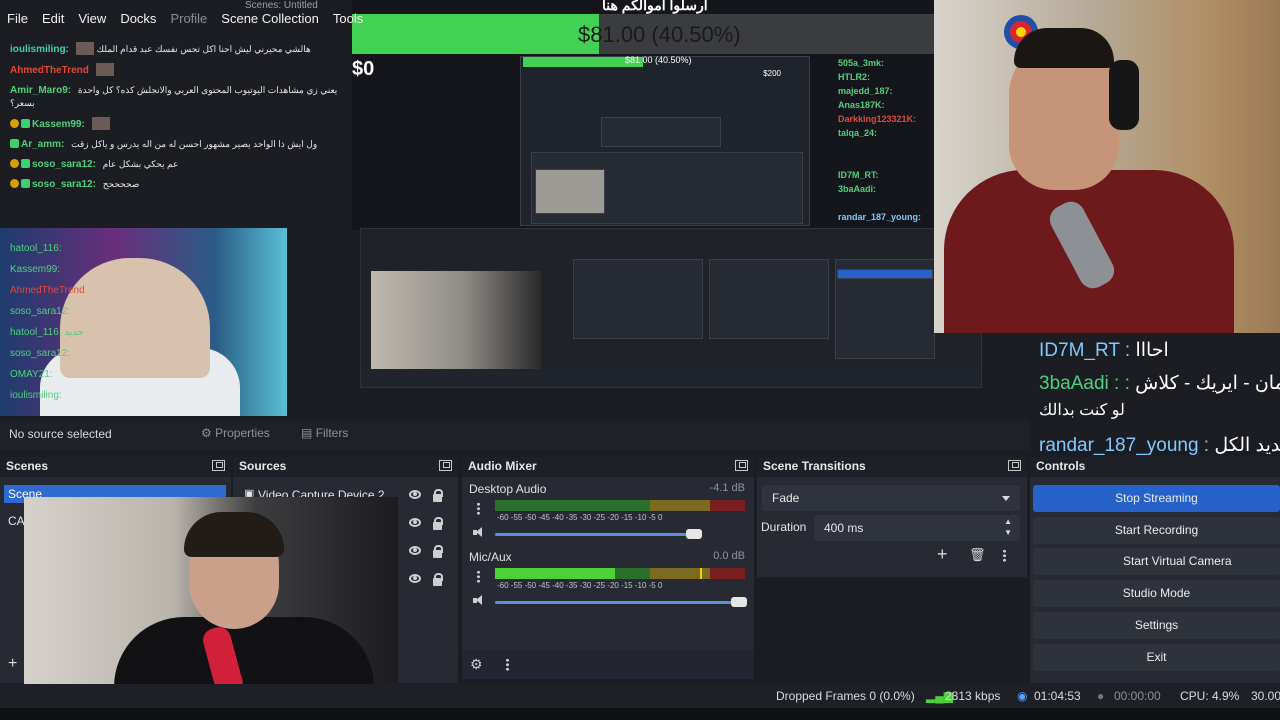  I want to click on chat-message: AhmedTheTrend, so click(180, 70).